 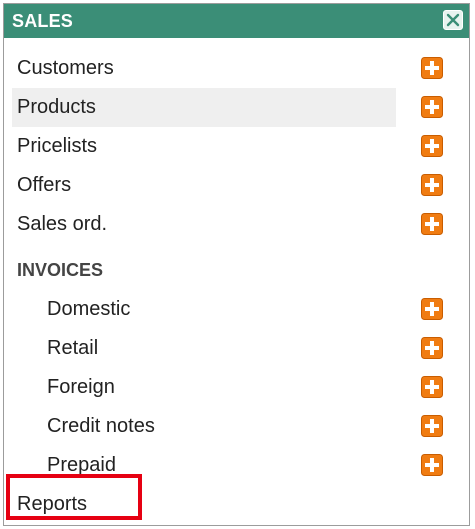 I want to click on add-sales-order-button, so click(x=432, y=224).